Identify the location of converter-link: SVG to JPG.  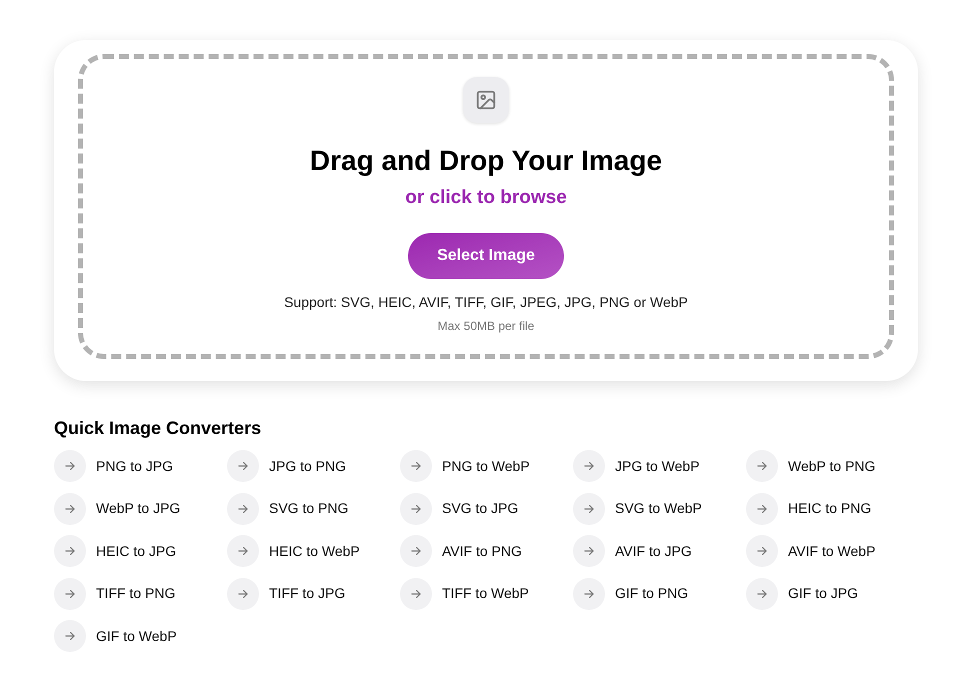
(486, 508).